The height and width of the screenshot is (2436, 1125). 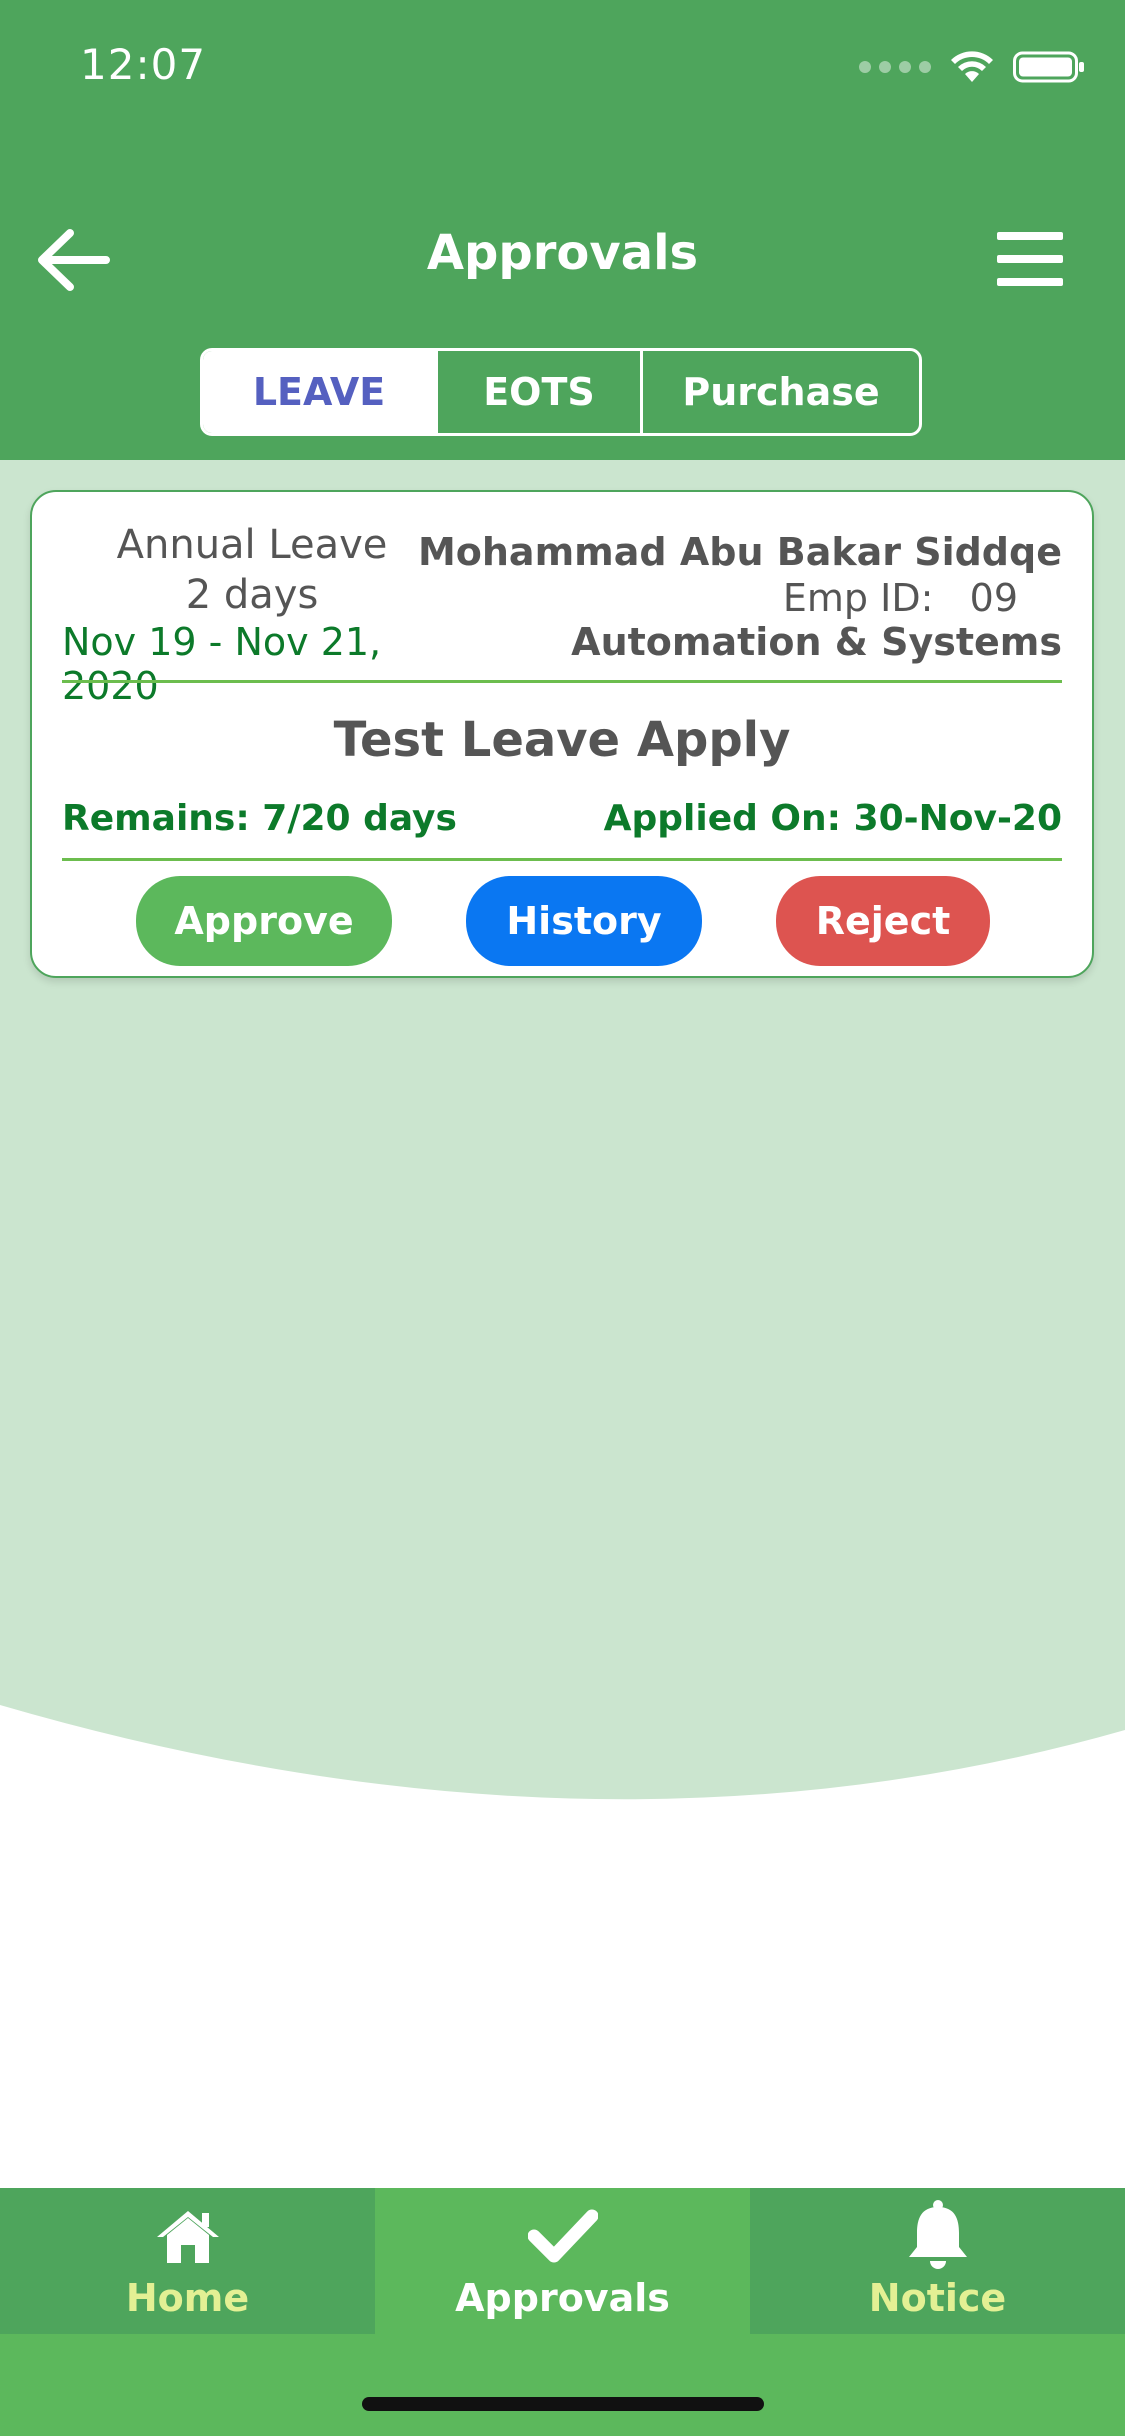 I want to click on employee-name: Mohammad Abu Bakar Siddqe, so click(x=739, y=552).